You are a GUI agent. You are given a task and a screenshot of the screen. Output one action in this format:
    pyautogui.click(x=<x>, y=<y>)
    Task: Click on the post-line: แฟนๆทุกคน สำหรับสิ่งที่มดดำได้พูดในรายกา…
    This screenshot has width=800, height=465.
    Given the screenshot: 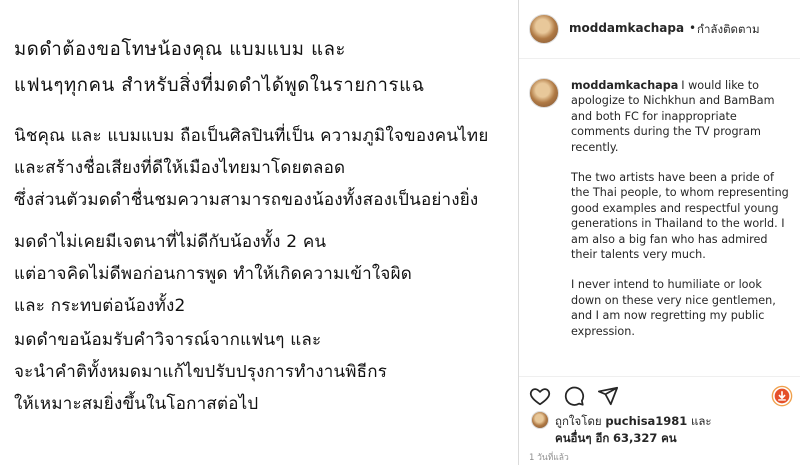 What is the action you would take?
    pyautogui.click(x=219, y=85)
    